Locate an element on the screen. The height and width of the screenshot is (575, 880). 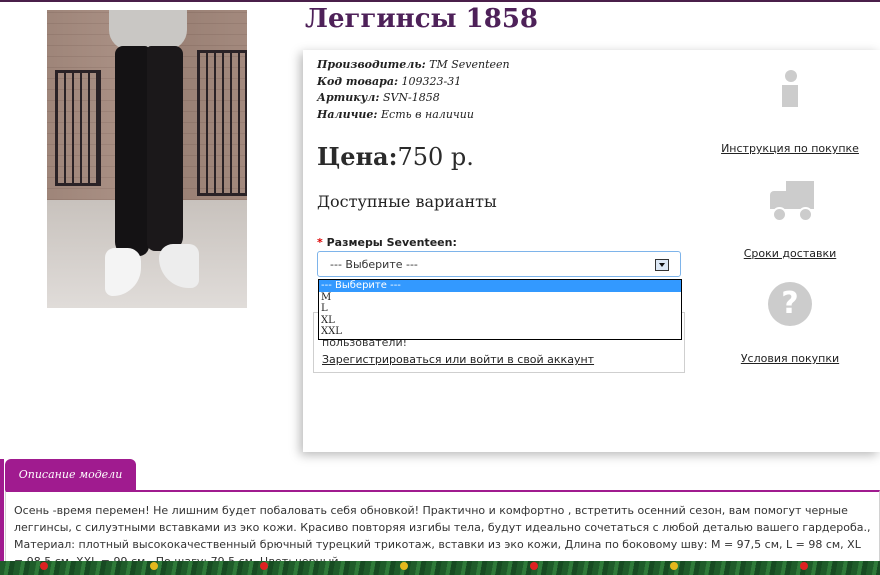
purchase-conditions-link: Условия покупки is located at coordinates (790, 358).